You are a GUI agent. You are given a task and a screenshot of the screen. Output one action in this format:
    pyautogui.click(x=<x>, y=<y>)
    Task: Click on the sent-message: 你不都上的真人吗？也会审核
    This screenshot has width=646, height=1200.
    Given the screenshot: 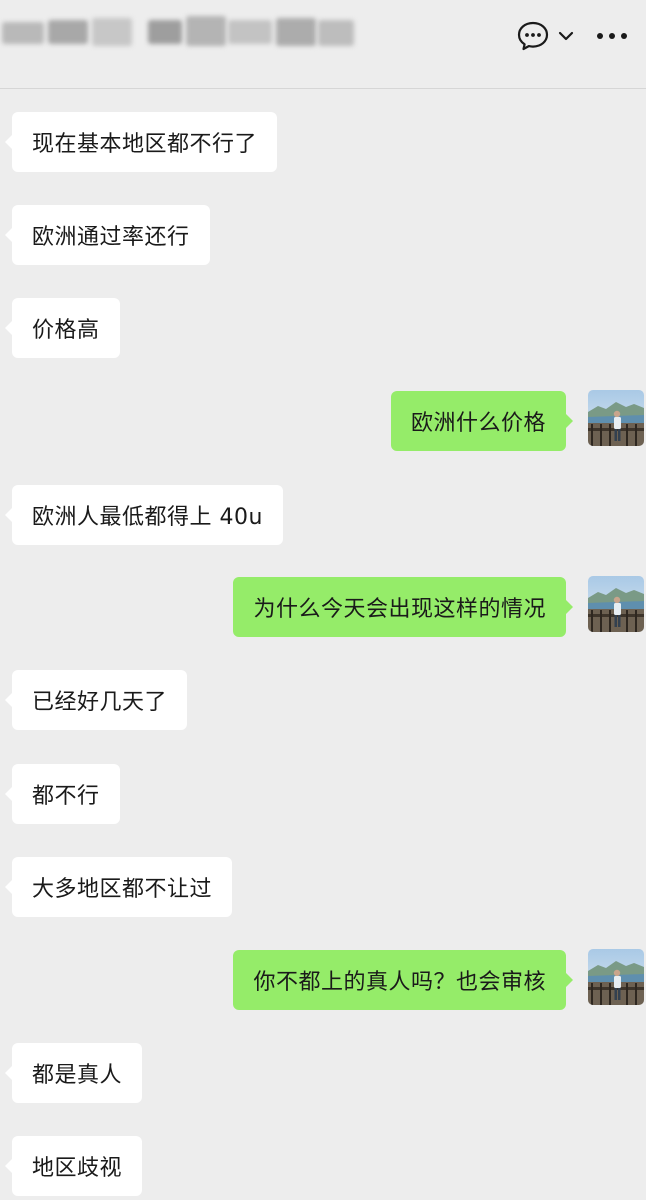 What is the action you would take?
    pyautogui.click(x=403, y=980)
    